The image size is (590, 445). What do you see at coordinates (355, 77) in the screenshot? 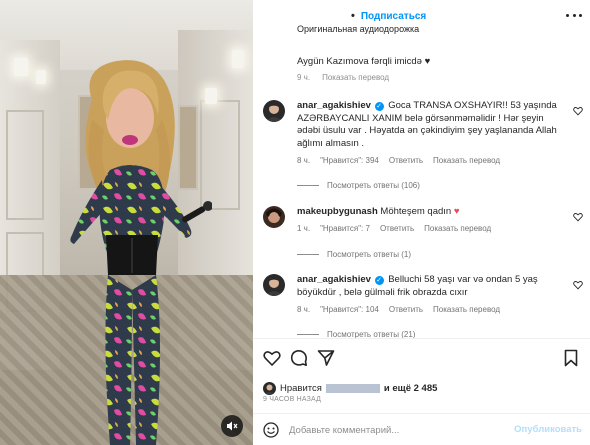
I see `caption-translate-link: Показать перевод` at bounding box center [355, 77].